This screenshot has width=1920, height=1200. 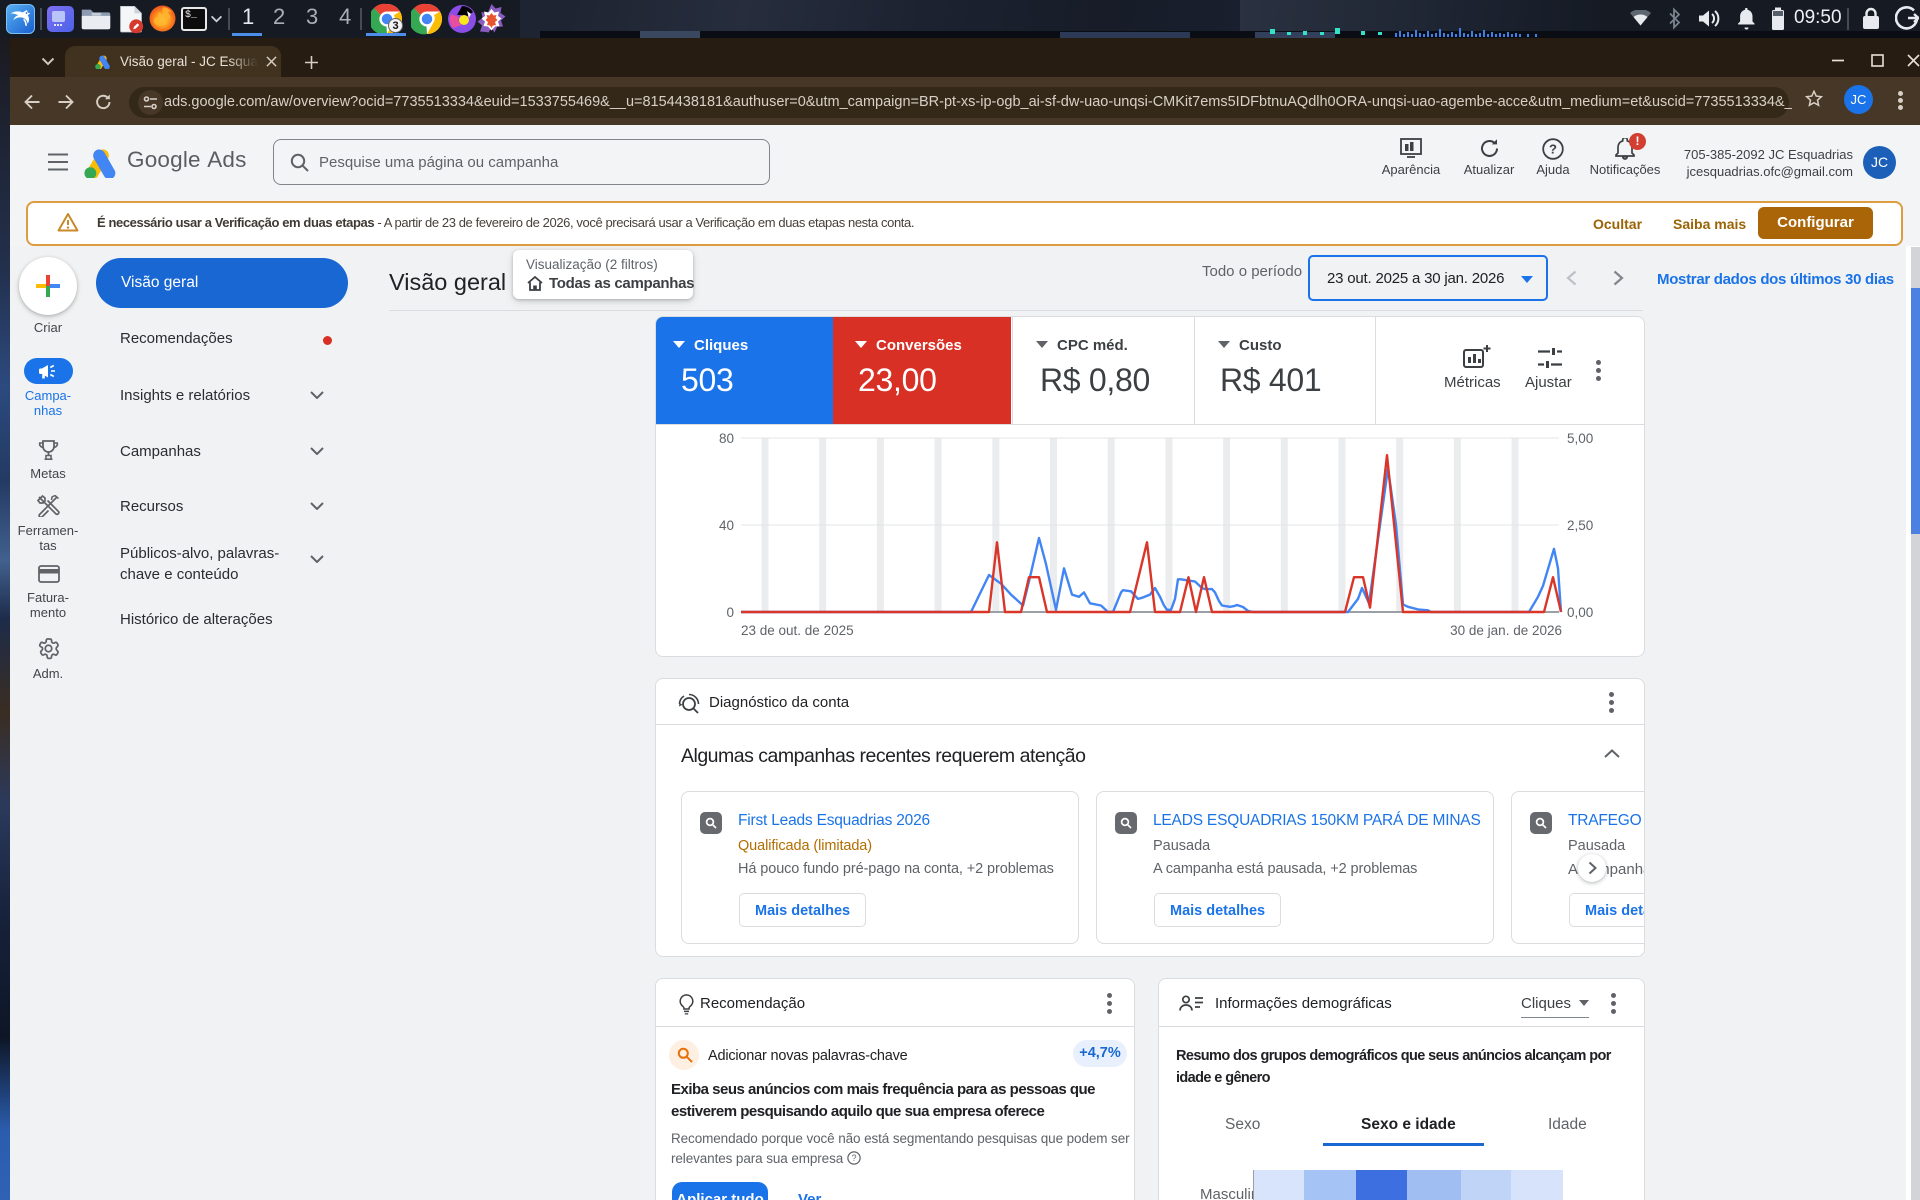 I want to click on svg-text: 0,00, so click(x=1580, y=612).